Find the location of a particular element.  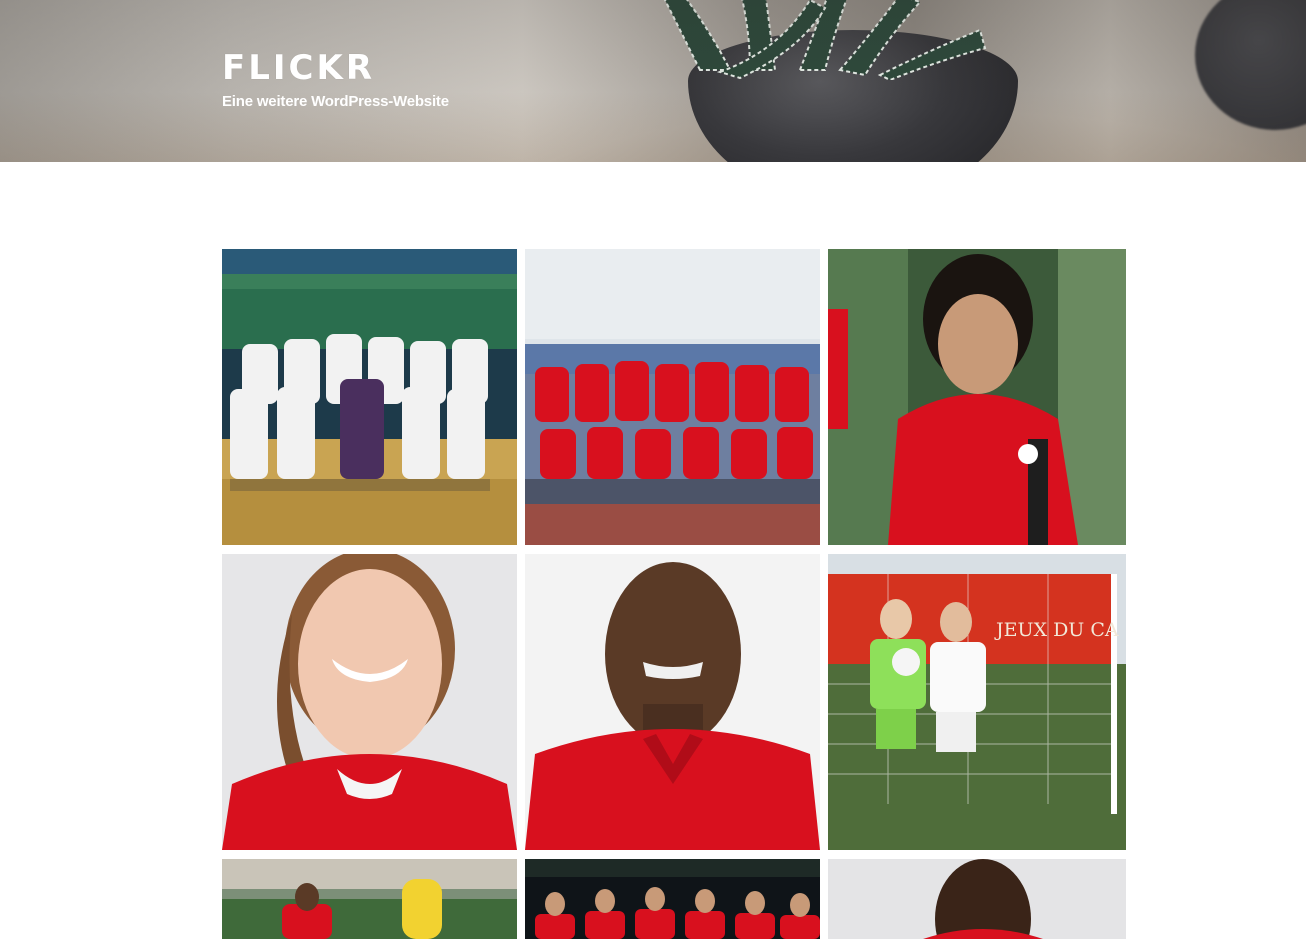

banner-text: JEUX DU CA is located at coordinates (1056, 630).